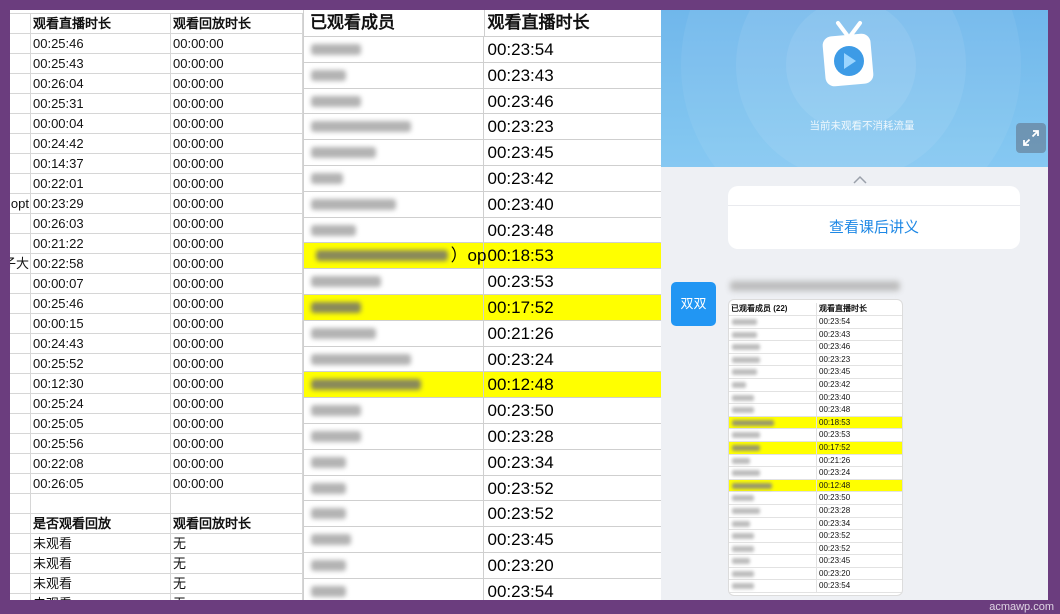 The height and width of the screenshot is (614, 1060). What do you see at coordinates (236, 23) in the screenshot?
I see `column-header-replay-duration: 观看回放时长` at bounding box center [236, 23].